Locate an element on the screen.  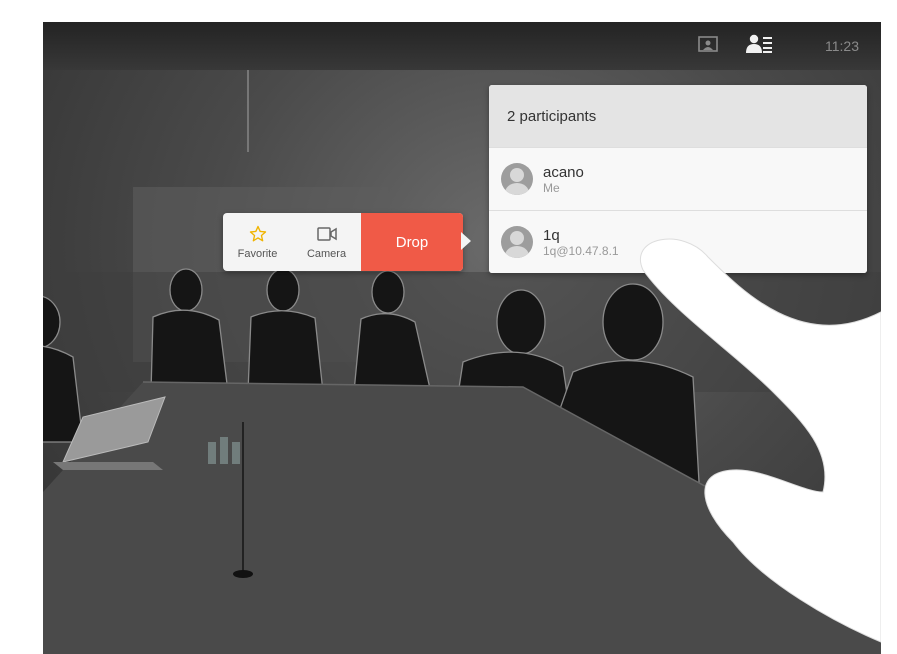
participant-detail: 1q@10.47.8.1 is located at coordinates (581, 250).